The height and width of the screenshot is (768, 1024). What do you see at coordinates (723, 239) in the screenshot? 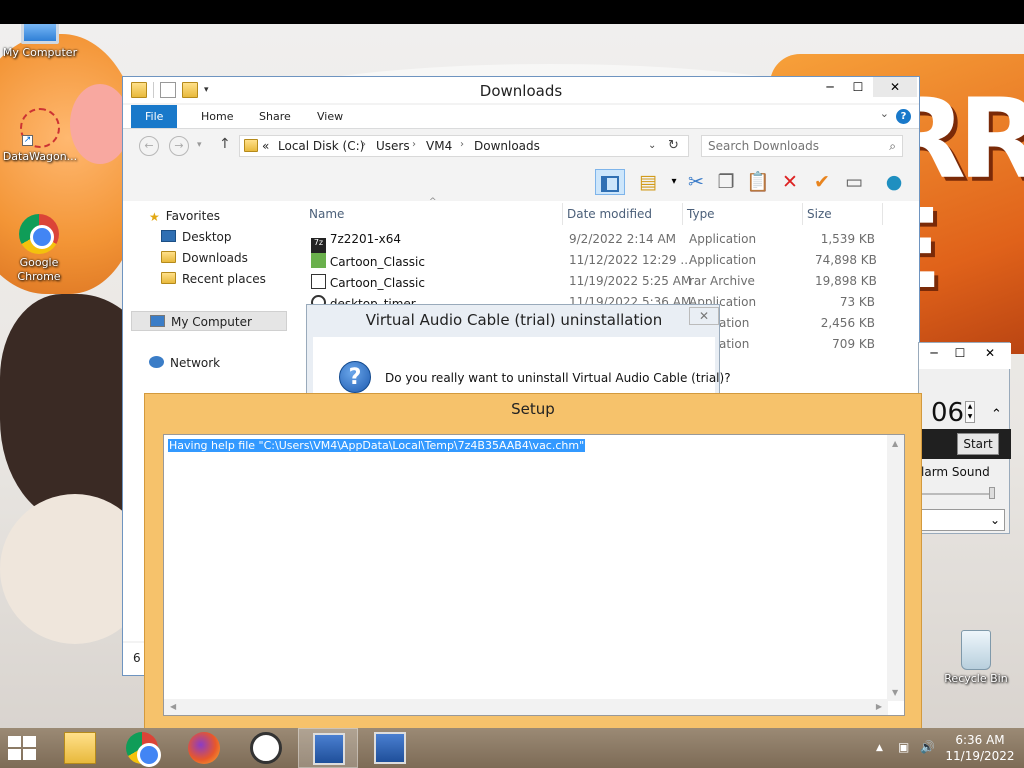
I see `file-type: Application` at bounding box center [723, 239].